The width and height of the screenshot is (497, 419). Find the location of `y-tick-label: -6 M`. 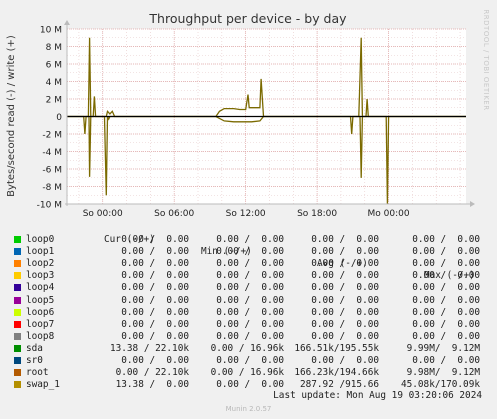

y-tick-label: -6 M is located at coordinates (52, 171).